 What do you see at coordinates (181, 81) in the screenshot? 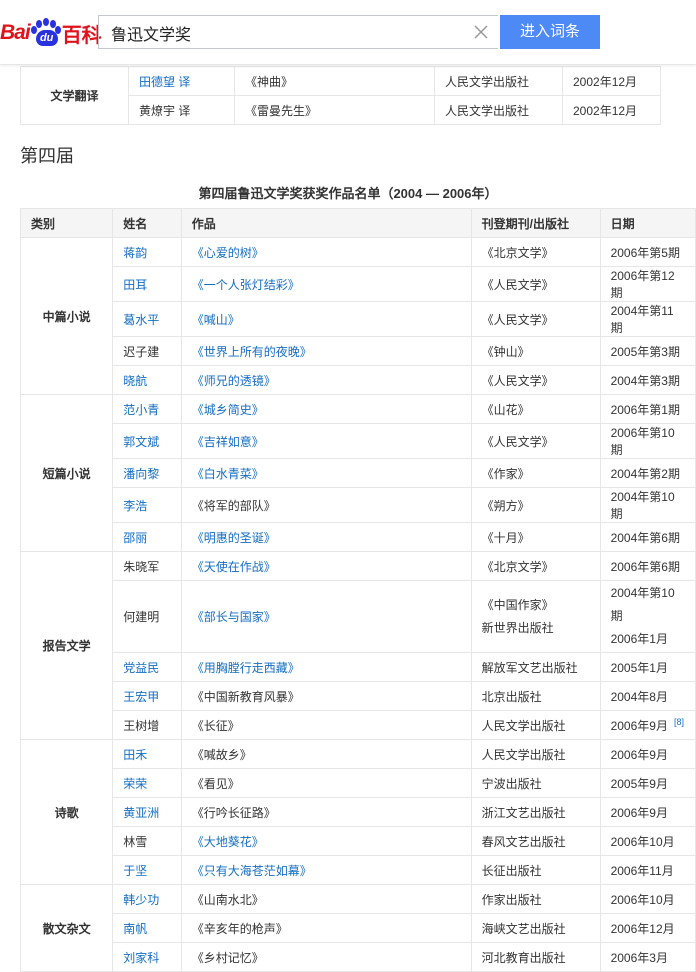
I see `translator-name: 田德望 译` at bounding box center [181, 81].